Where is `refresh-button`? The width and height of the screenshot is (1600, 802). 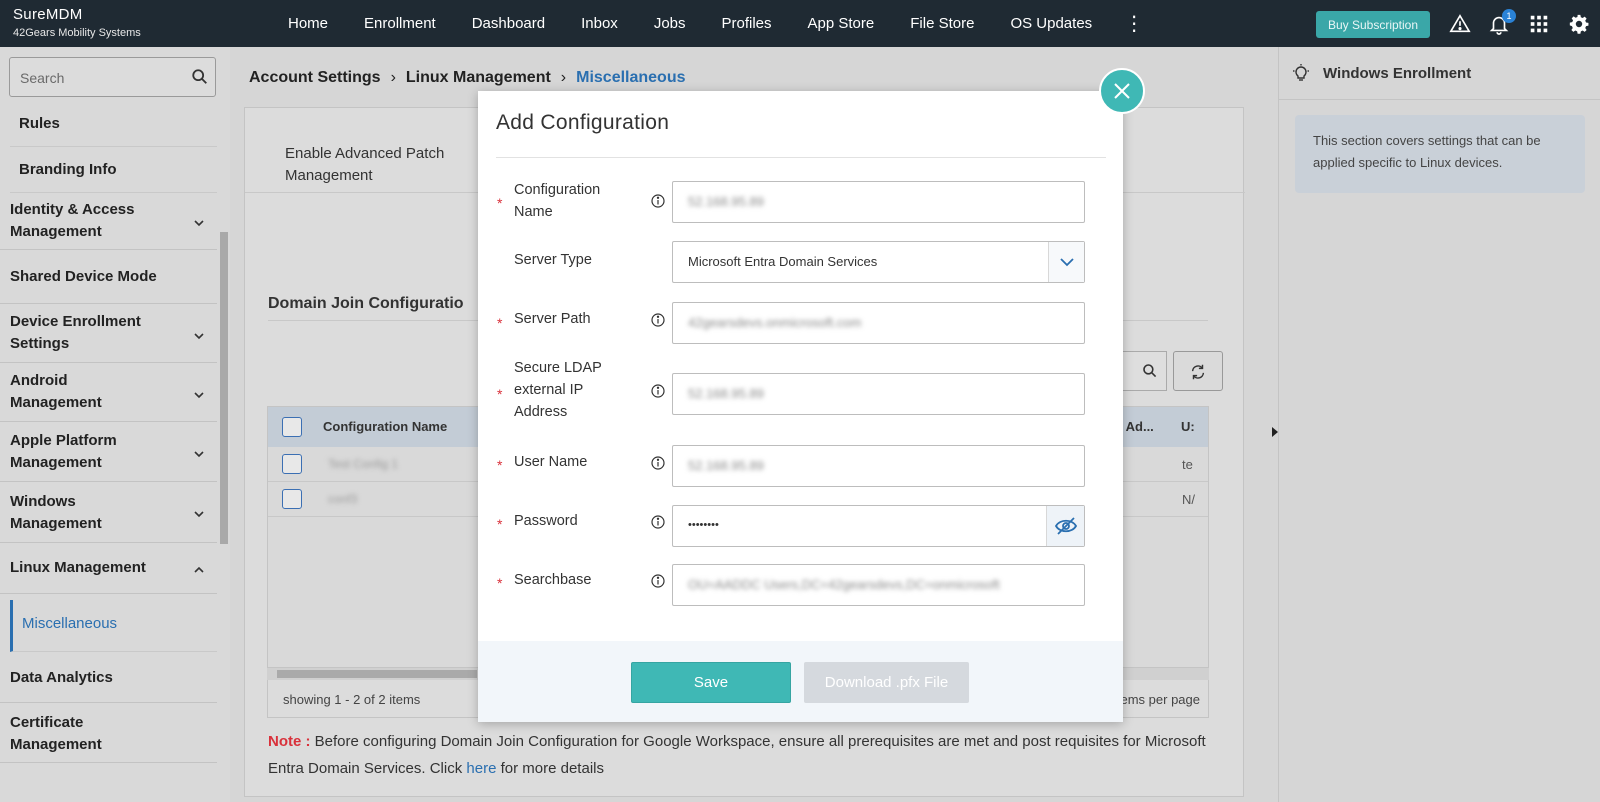 refresh-button is located at coordinates (1198, 371).